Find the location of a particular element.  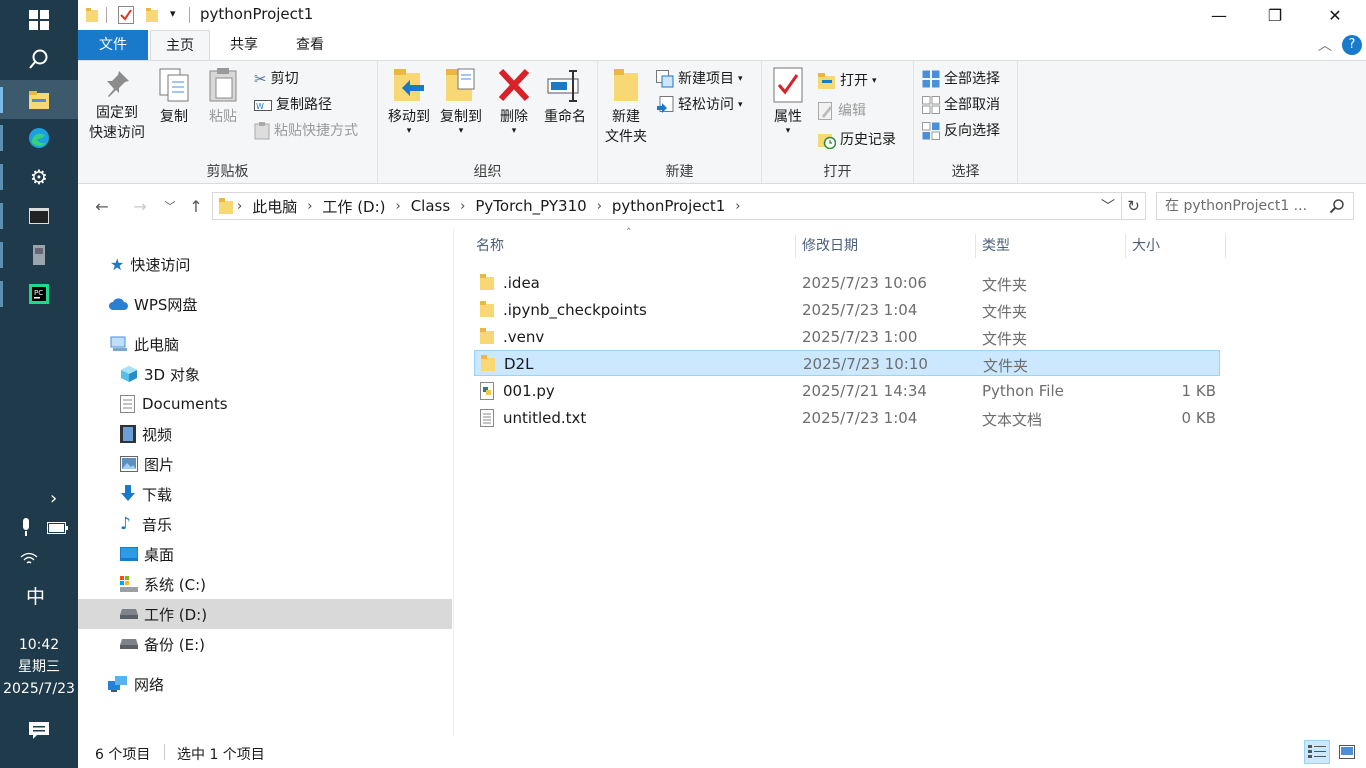

column-header-date: 修改日期 is located at coordinates (886, 246).